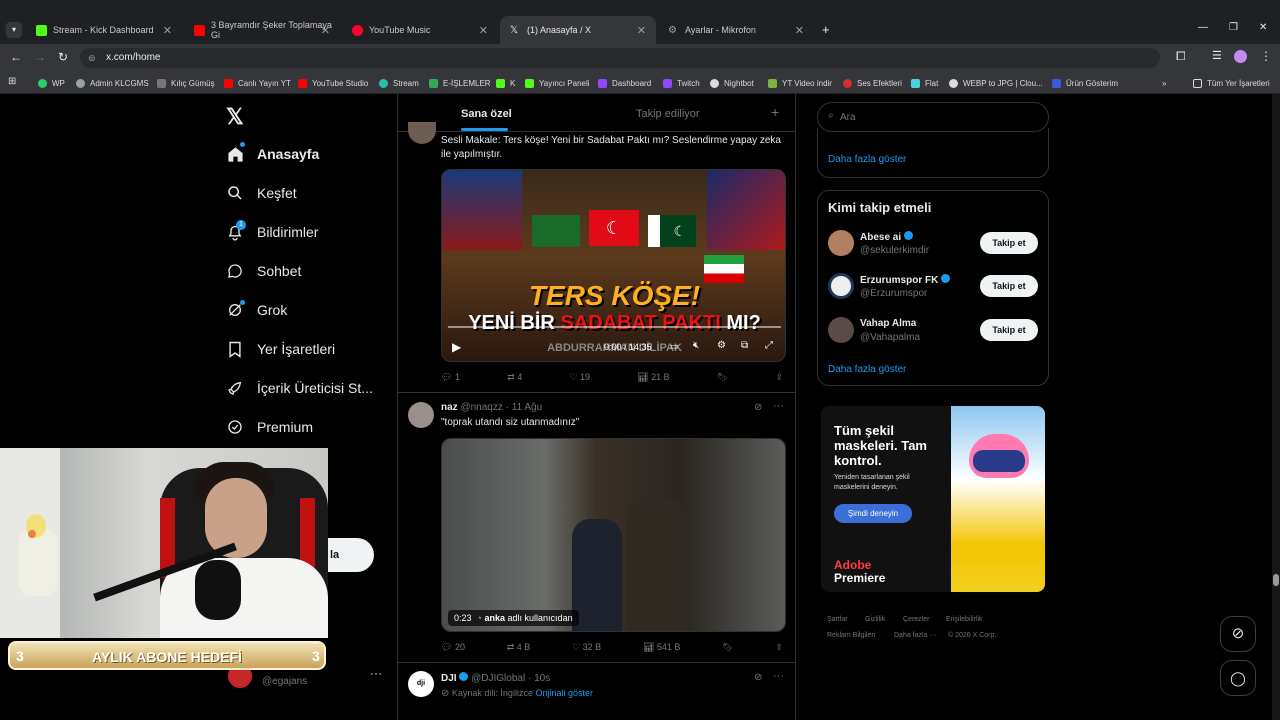 This screenshot has width=1280, height=720. I want to click on bookmark-canli-yayin: Canlı Yayın YT, so click(257, 83).